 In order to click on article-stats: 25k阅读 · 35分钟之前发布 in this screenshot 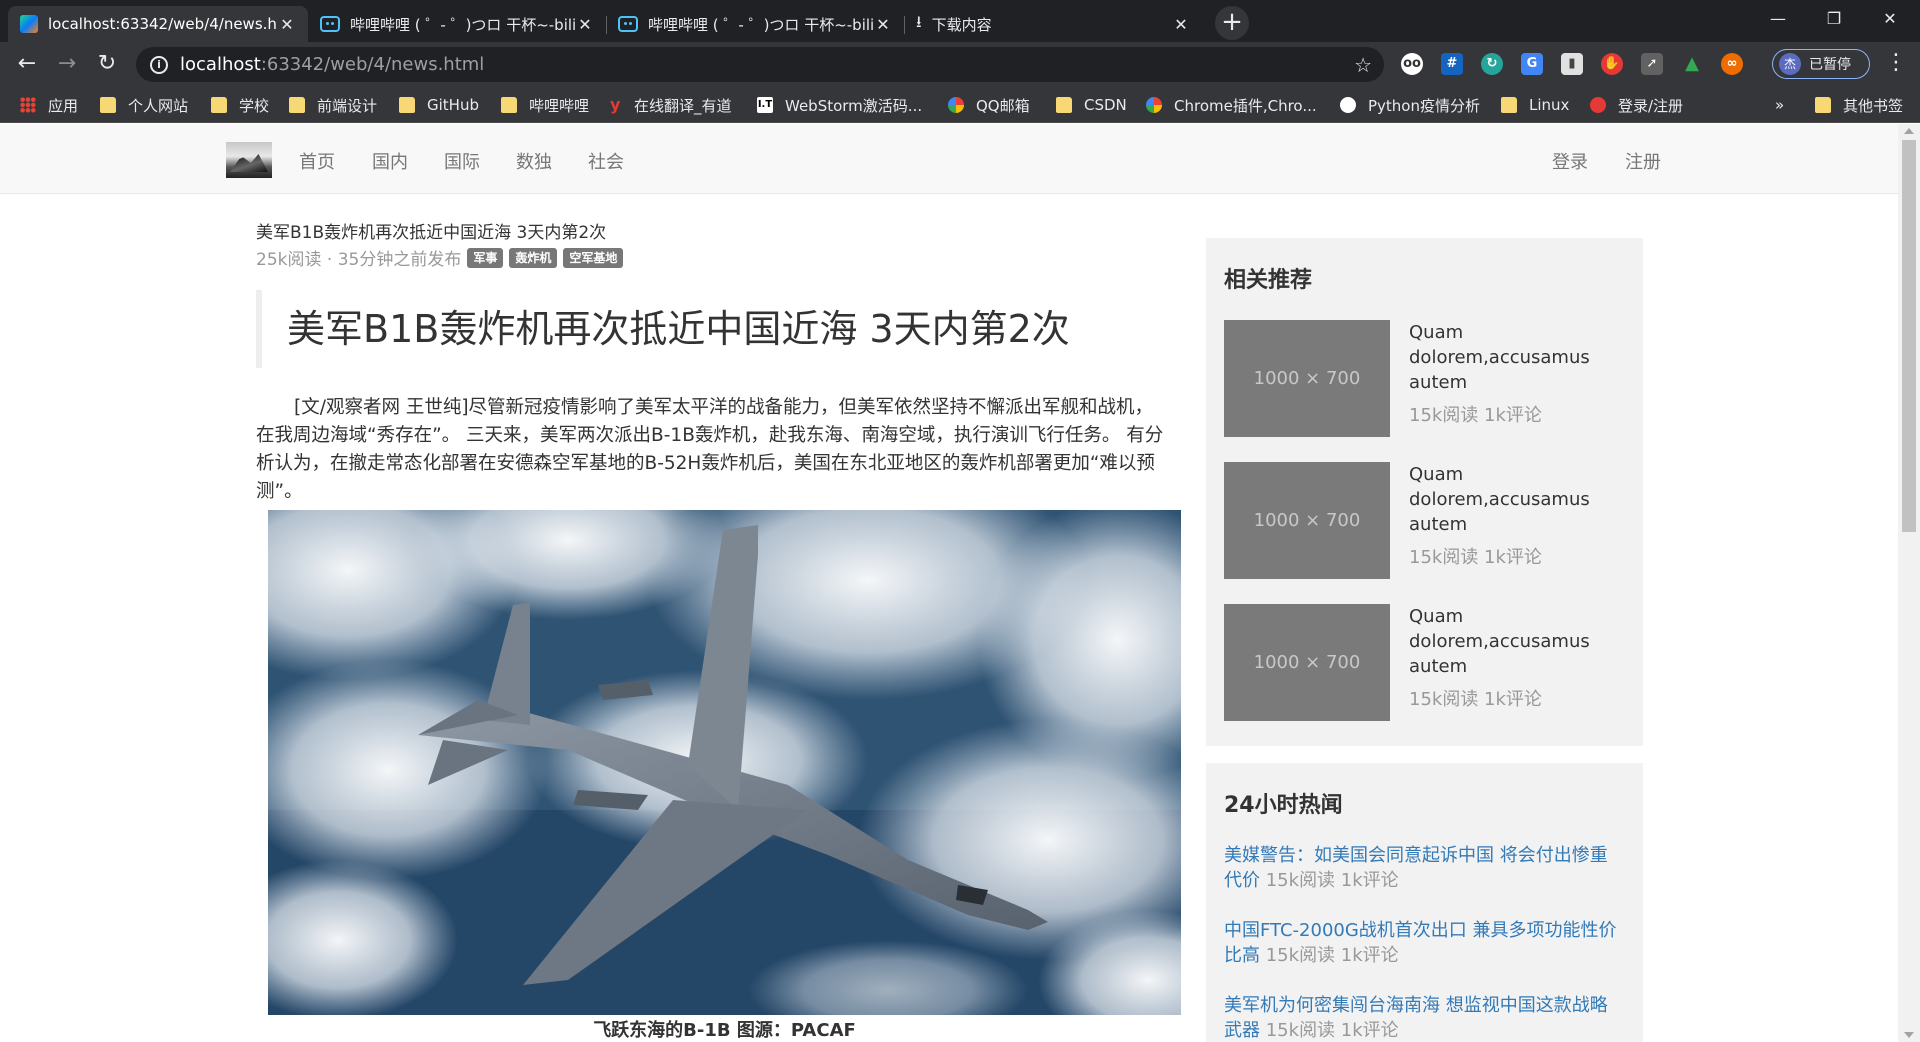, I will do `click(359, 260)`.